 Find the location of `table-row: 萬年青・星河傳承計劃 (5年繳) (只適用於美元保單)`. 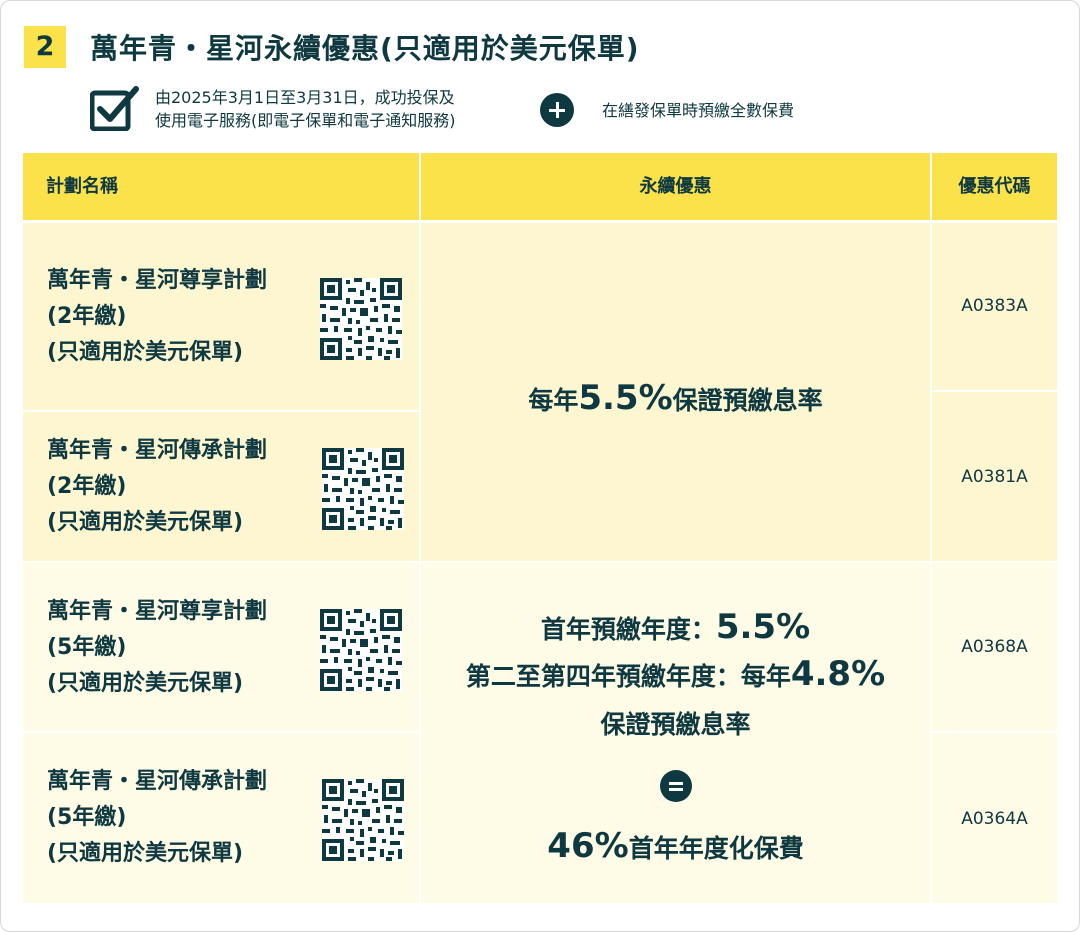

table-row: 萬年青・星河傳承計劃 (5年繳) (只適用於美元保單) is located at coordinates (221, 818).